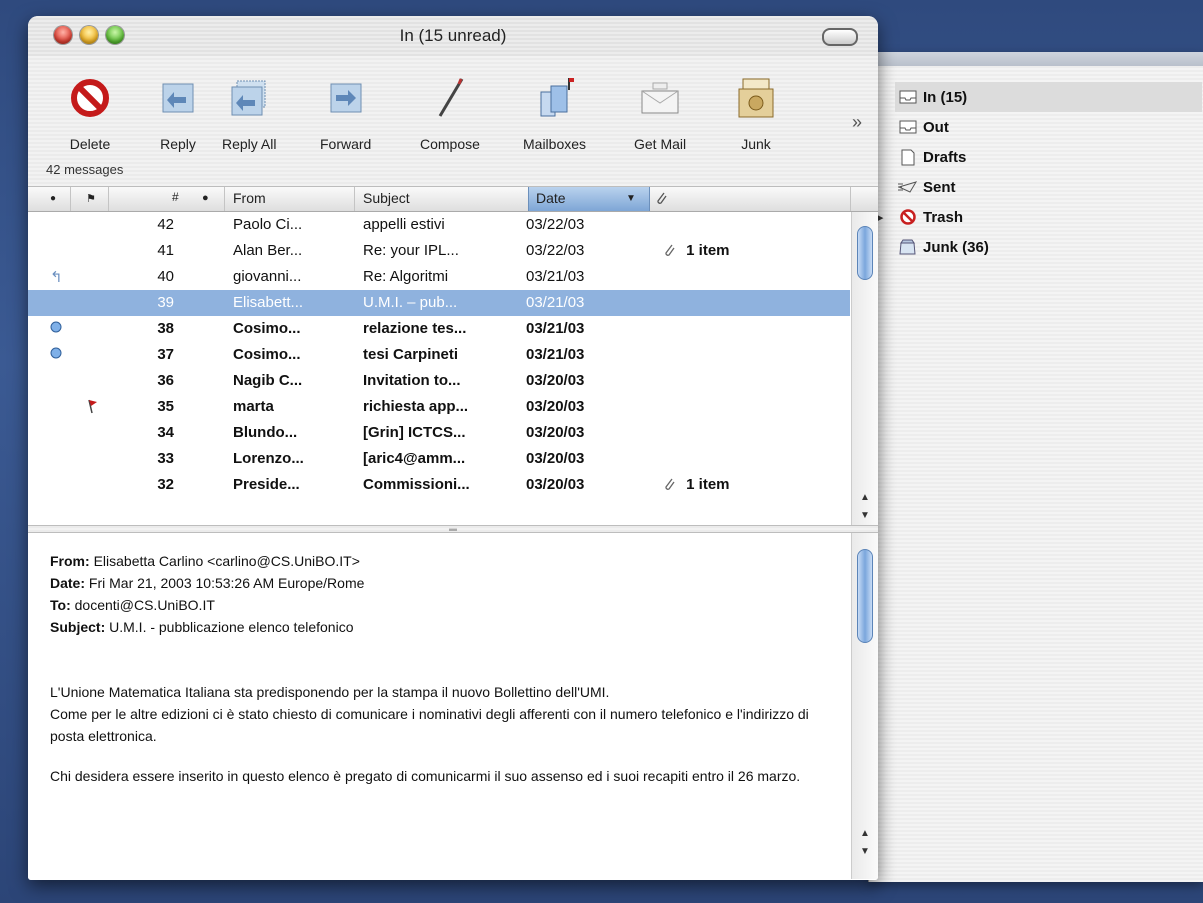 The image size is (1203, 903). What do you see at coordinates (453, 199) in the screenshot?
I see `column-header: ● ⚑ # ● From Subject Date ▼` at bounding box center [453, 199].